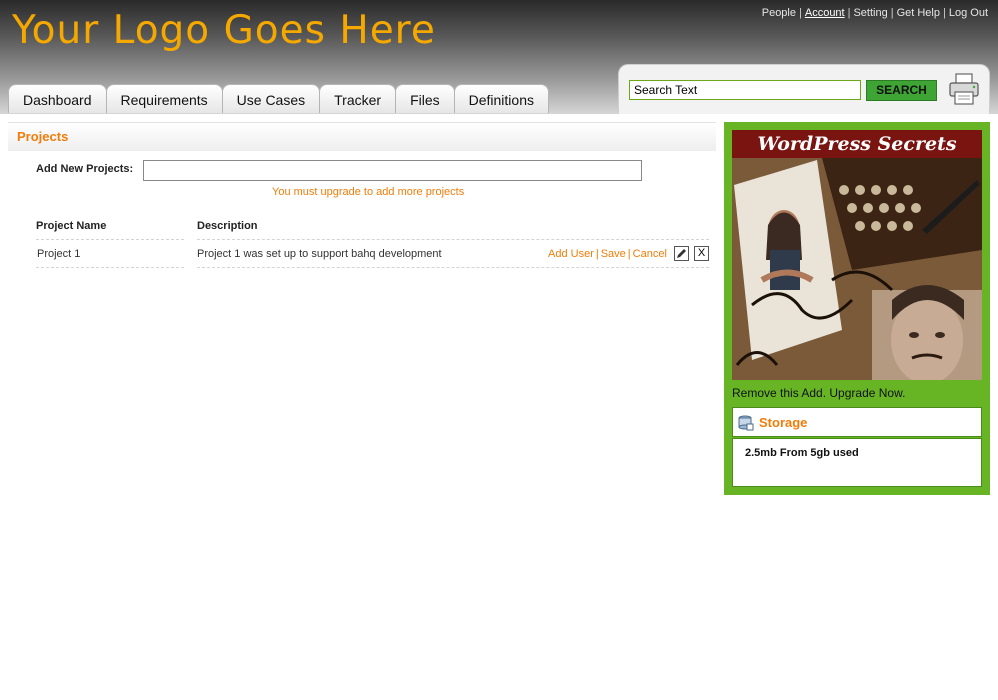 This screenshot has width=998, height=700. Describe the element at coordinates (613, 254) in the screenshot. I see `save-link: Save` at that location.